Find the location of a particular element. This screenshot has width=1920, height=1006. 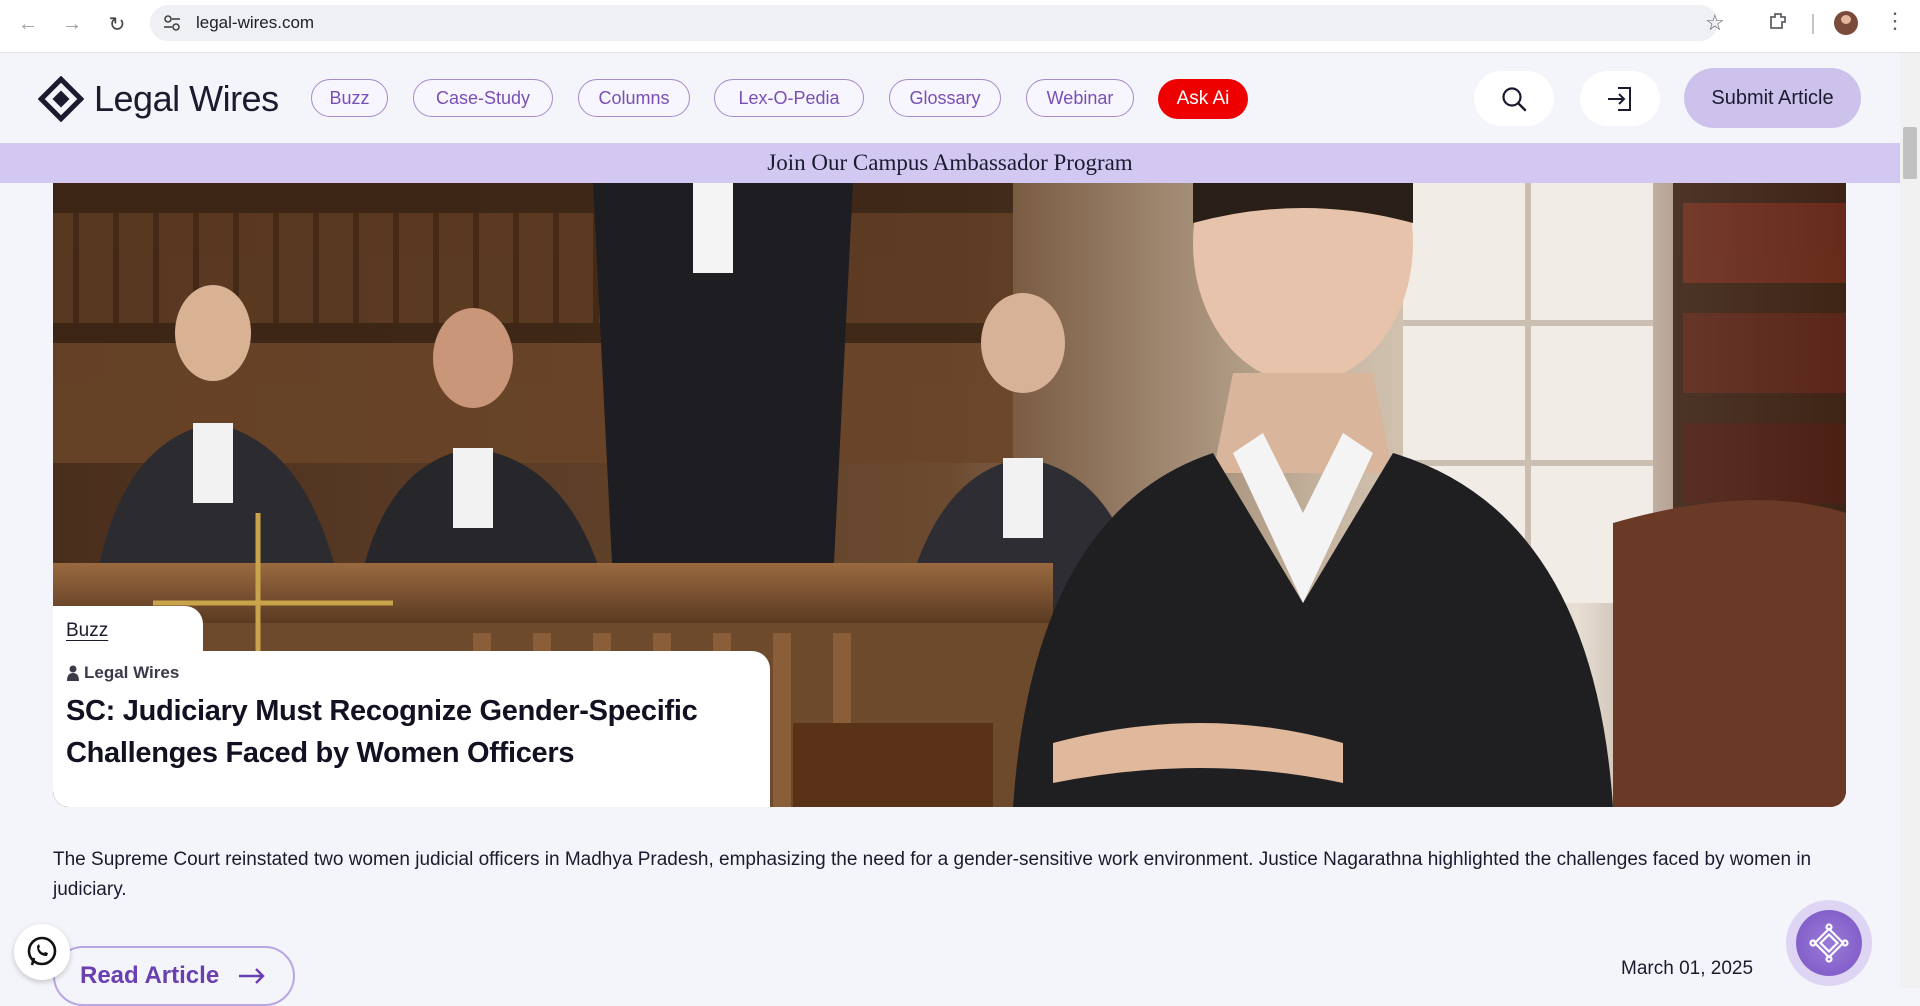

read-article-button: Read Article is located at coordinates (174, 976).